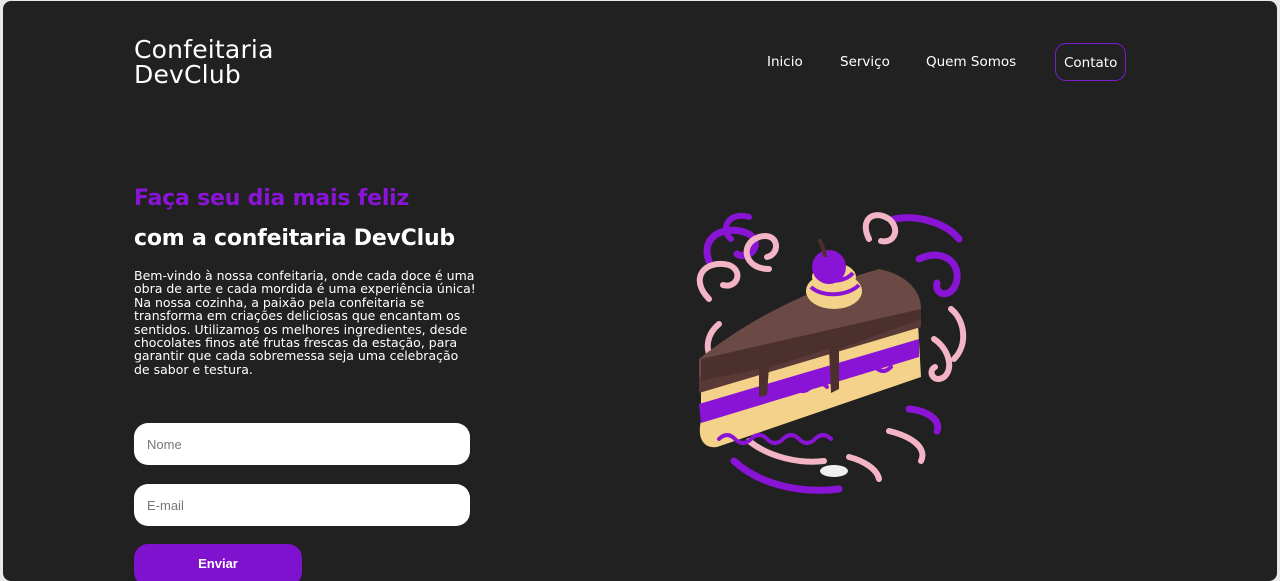 This screenshot has height=581, width=1280. Describe the element at coordinates (640, 63) in the screenshot. I see `main-nav: Inicio Serviço Quem Somos Contato` at that location.